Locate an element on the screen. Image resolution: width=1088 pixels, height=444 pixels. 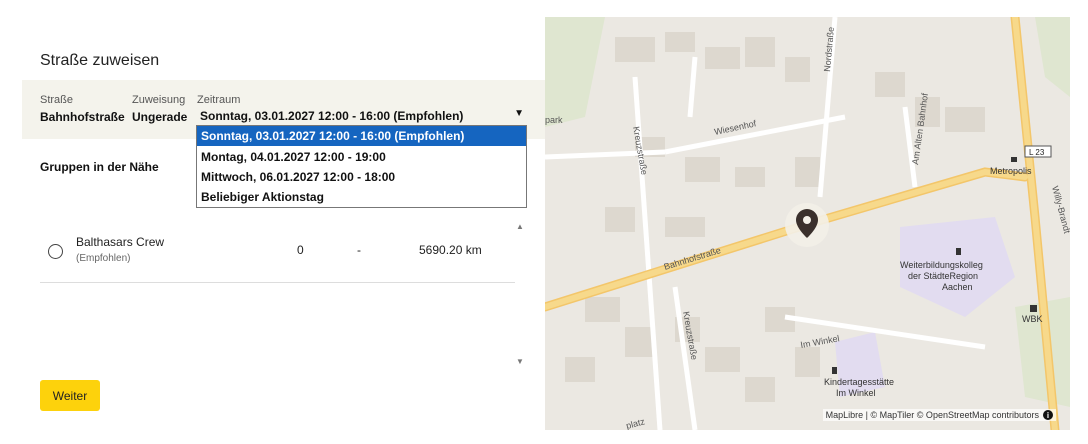
assignment-label: Zuweisung is located at coordinates (159, 100).